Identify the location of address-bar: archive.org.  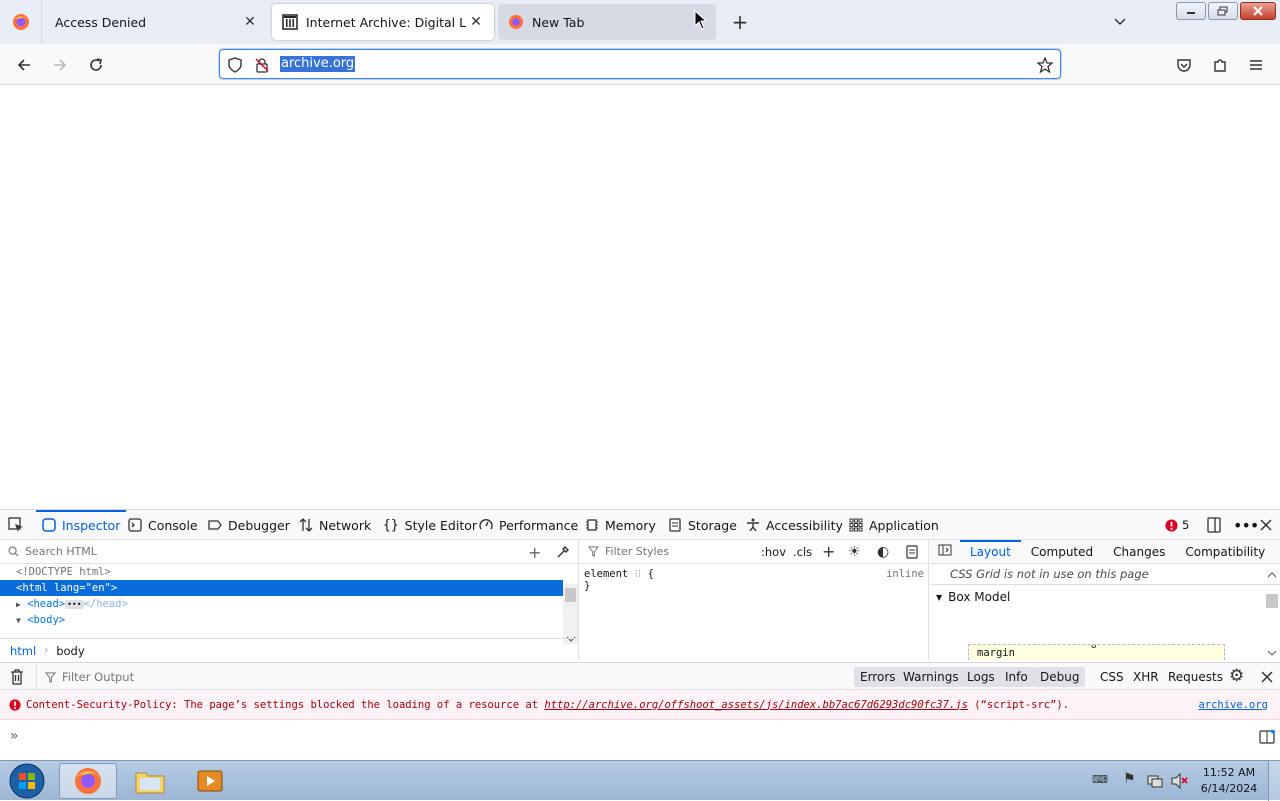
(640, 64).